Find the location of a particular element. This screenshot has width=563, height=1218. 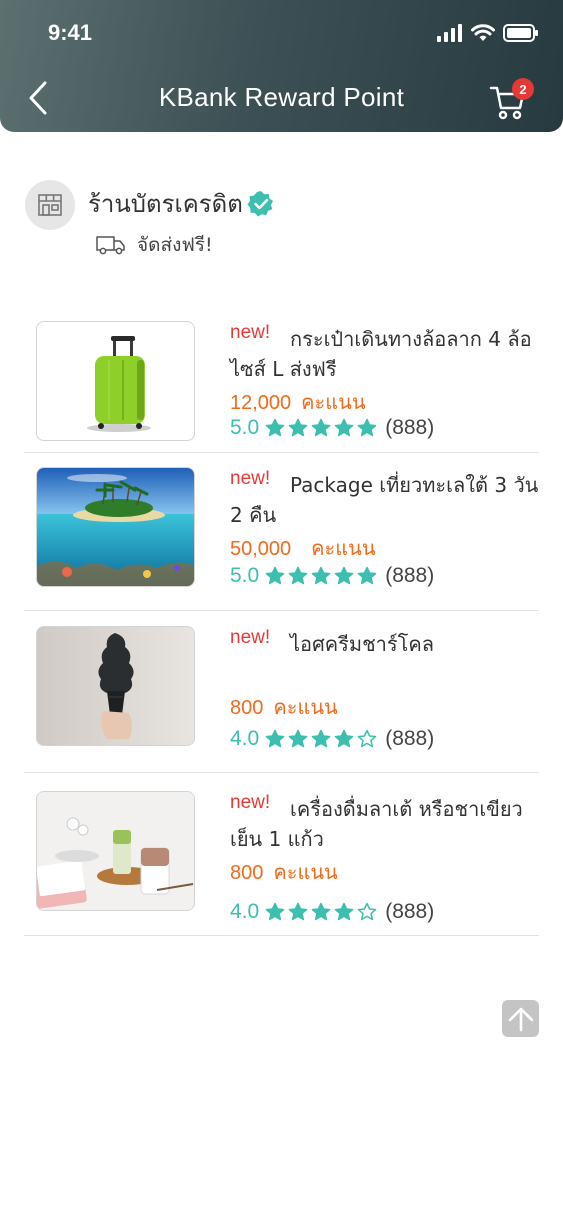

store-name-row: ร้านบัตรเครดิต is located at coordinates (181, 203).